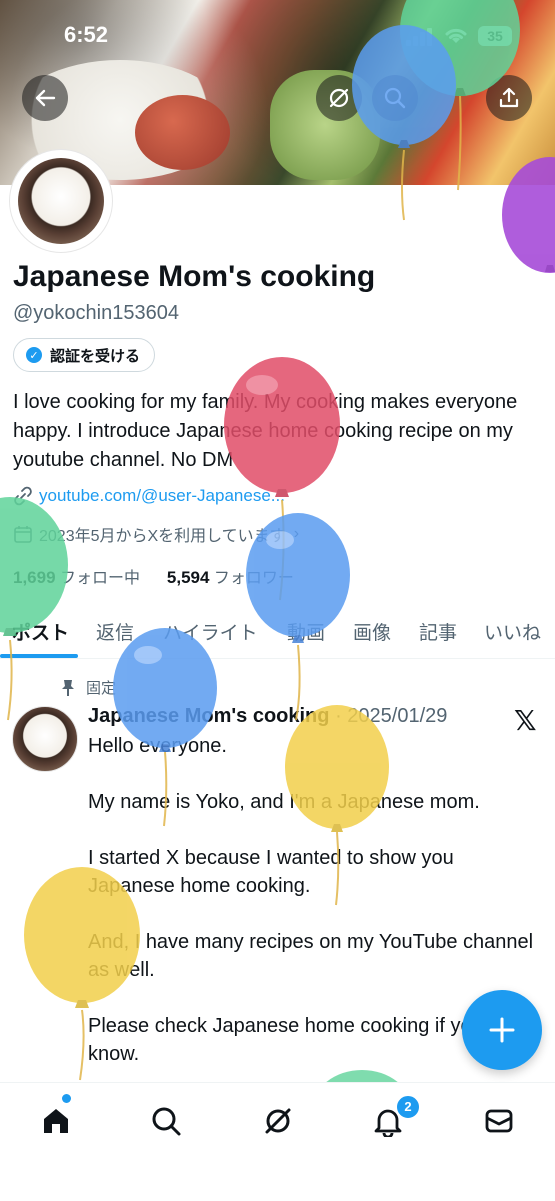  I want to click on profile-joined: 2023年5月からXを利用しています ›, so click(156, 534).